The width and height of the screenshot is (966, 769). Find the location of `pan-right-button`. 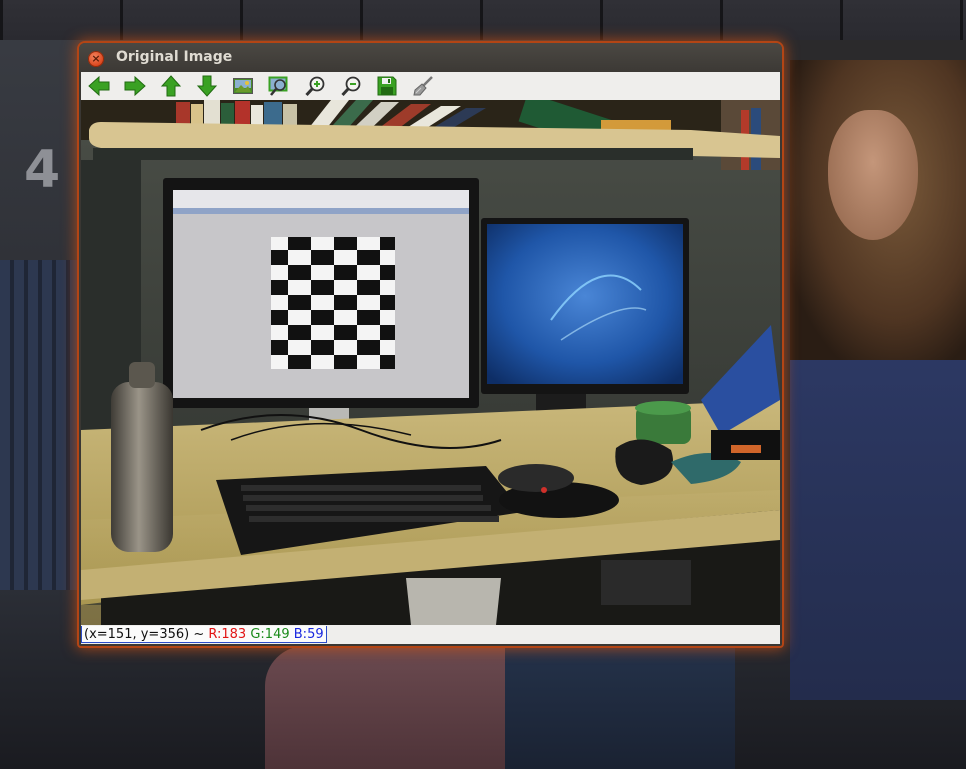

pan-right-button is located at coordinates (135, 86).